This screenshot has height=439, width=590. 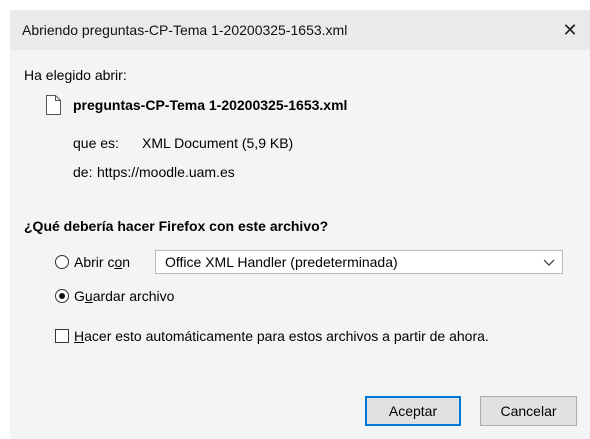 I want to click on auto-action-checkbox, so click(x=62, y=336).